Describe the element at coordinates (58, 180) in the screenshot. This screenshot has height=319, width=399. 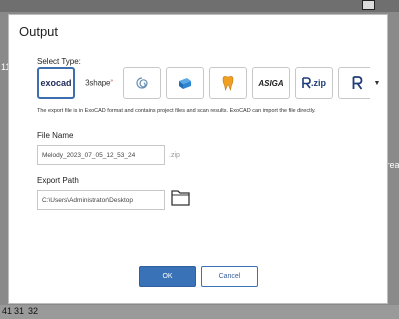
I see `export-path-label: Export Path` at that location.